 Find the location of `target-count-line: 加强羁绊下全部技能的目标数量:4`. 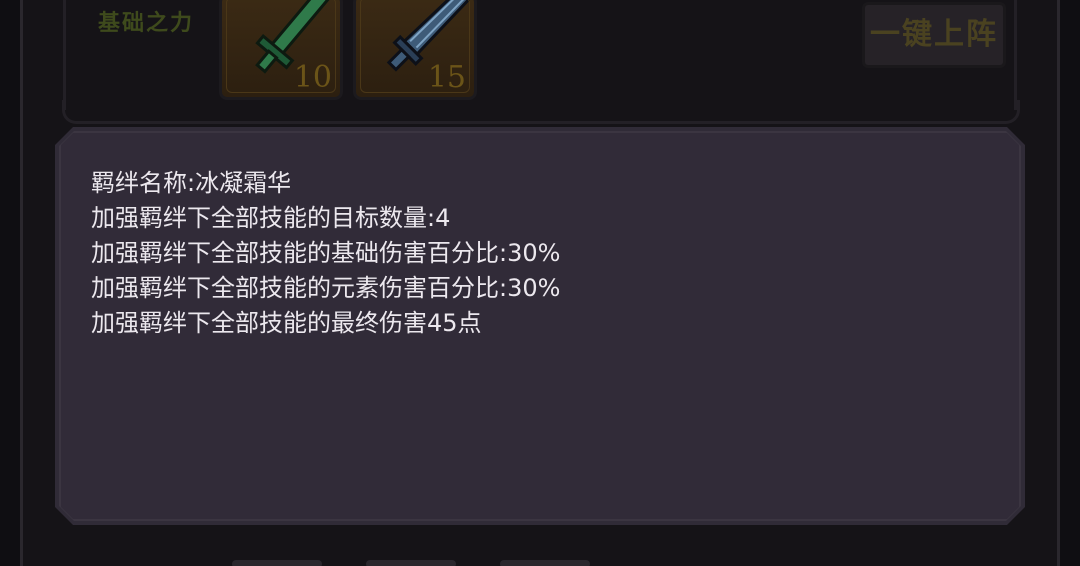

target-count-line: 加强羁绊下全部技能的目标数量:4 is located at coordinates (271, 218).